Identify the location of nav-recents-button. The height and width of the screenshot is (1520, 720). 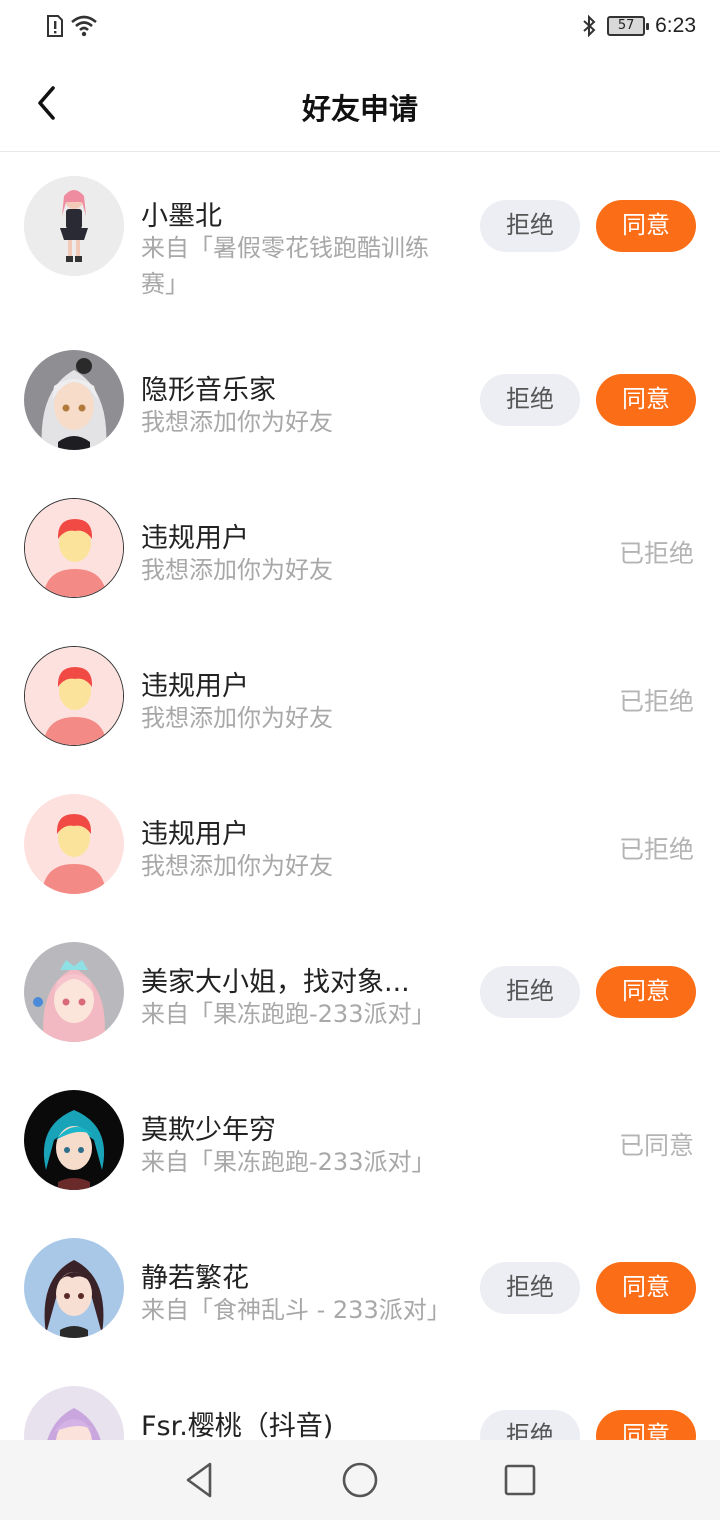
(520, 1480).